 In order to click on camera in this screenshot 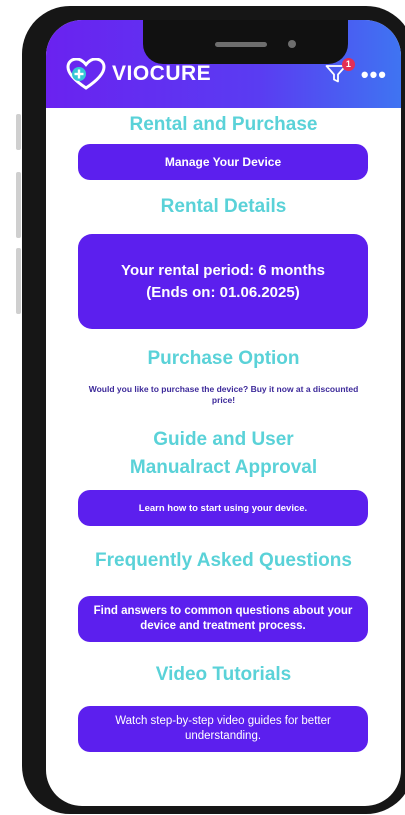, I will do `click(292, 44)`.